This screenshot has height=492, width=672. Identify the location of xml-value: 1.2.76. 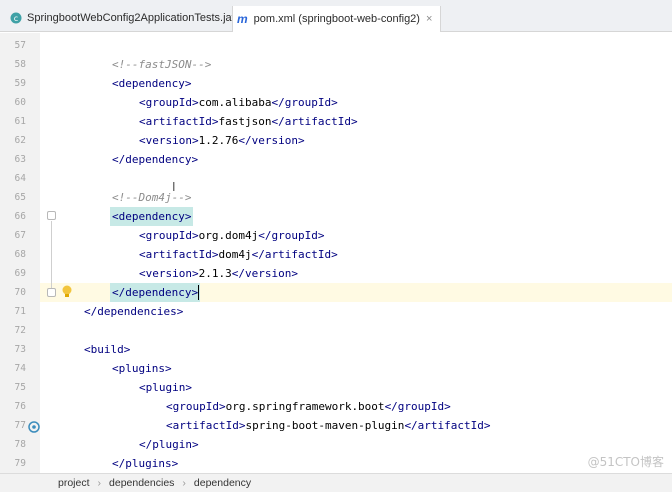
(218, 140).